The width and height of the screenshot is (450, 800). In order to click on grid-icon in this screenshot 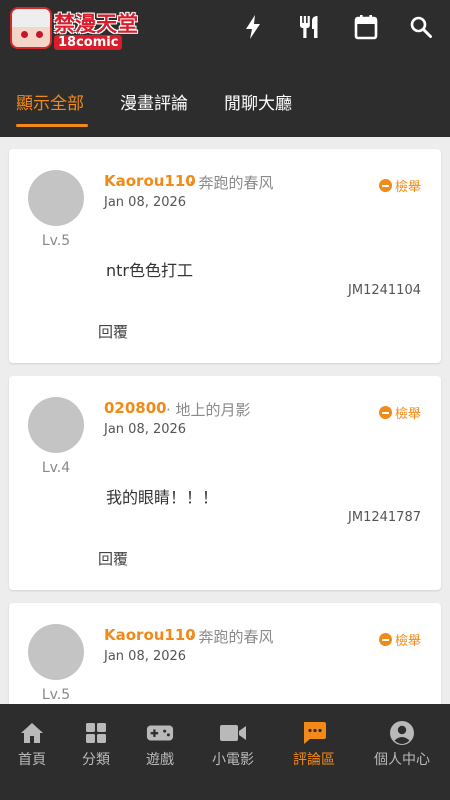, I will do `click(96, 733)`.